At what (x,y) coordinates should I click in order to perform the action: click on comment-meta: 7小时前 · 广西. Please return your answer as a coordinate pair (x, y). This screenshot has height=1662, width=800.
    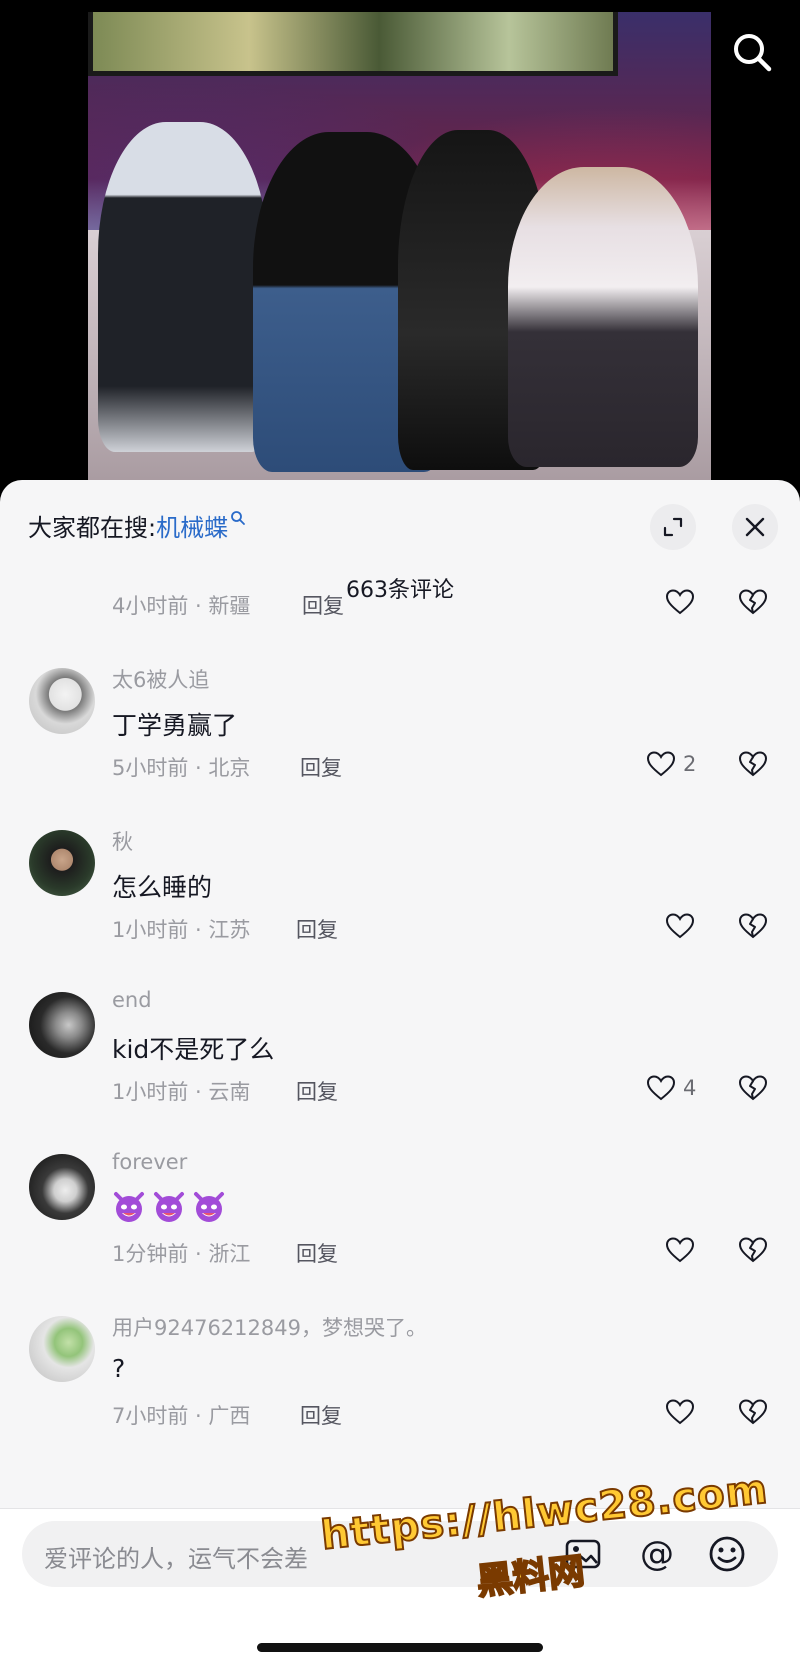
    Looking at the image, I should click on (181, 1416).